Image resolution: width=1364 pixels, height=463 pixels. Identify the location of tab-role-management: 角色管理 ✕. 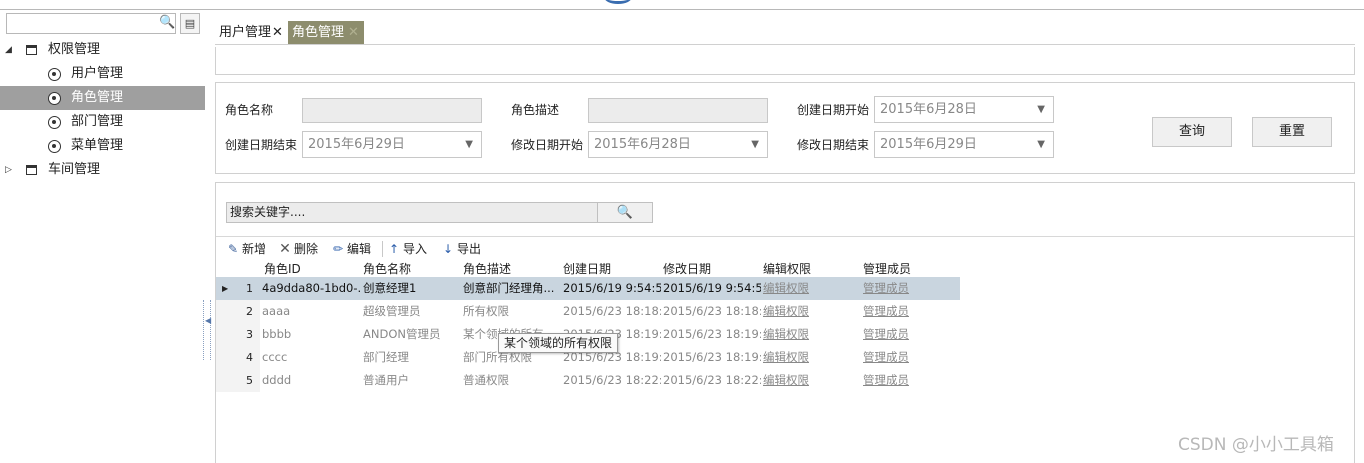
(326, 32).